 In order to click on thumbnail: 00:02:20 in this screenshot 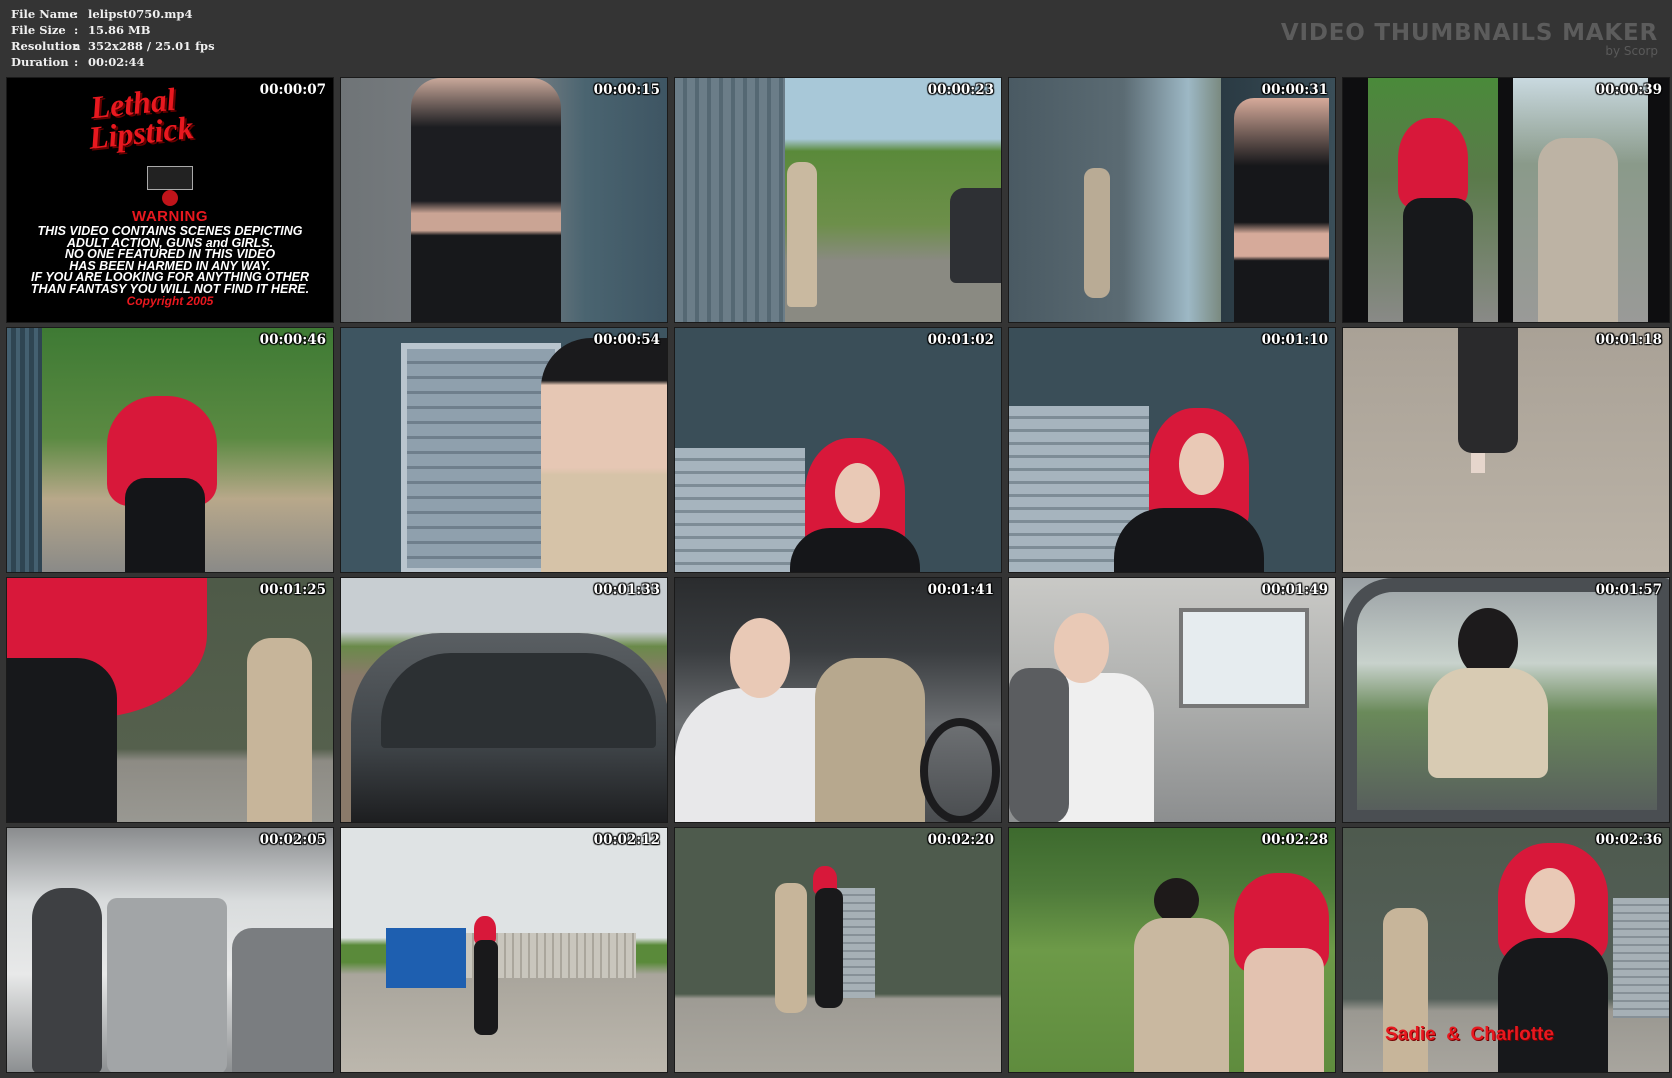, I will do `click(838, 950)`.